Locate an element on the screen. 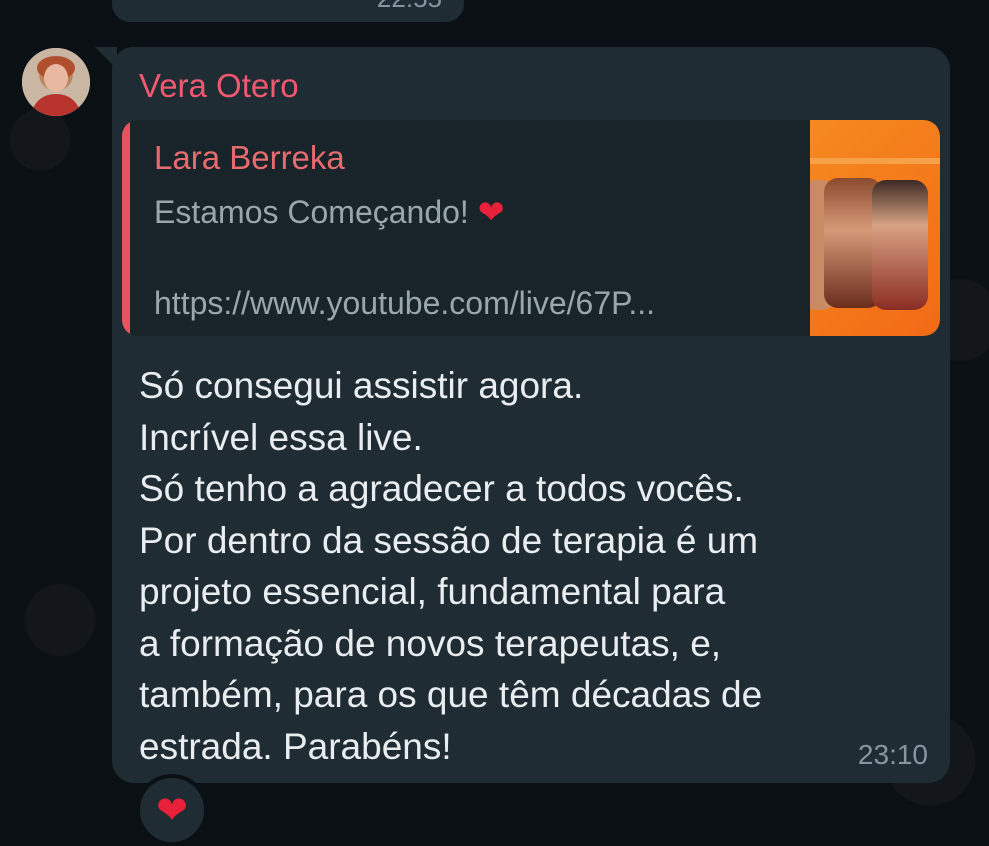 This screenshot has width=989, height=846. thumbnail-header-bar is located at coordinates (875, 161).